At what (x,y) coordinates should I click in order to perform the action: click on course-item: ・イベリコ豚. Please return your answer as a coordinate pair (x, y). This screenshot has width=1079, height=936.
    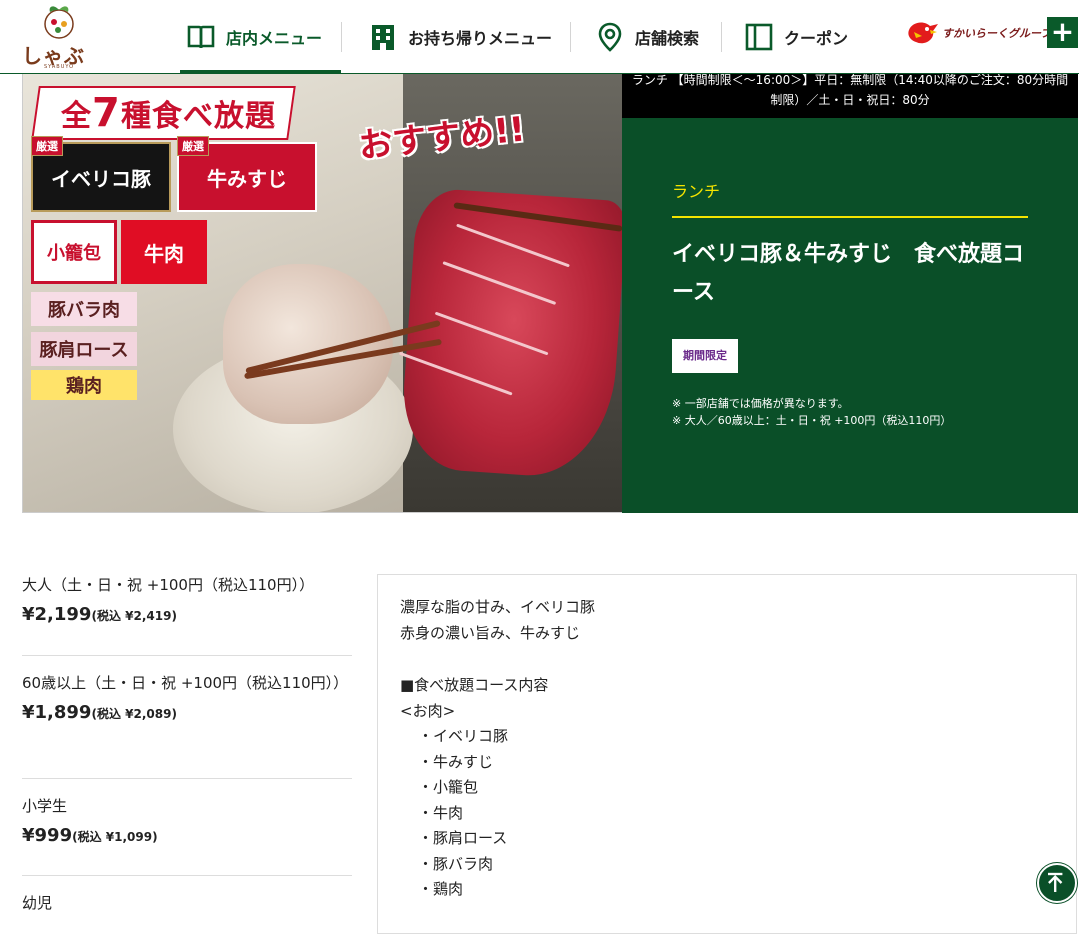
    Looking at the image, I should click on (463, 736).